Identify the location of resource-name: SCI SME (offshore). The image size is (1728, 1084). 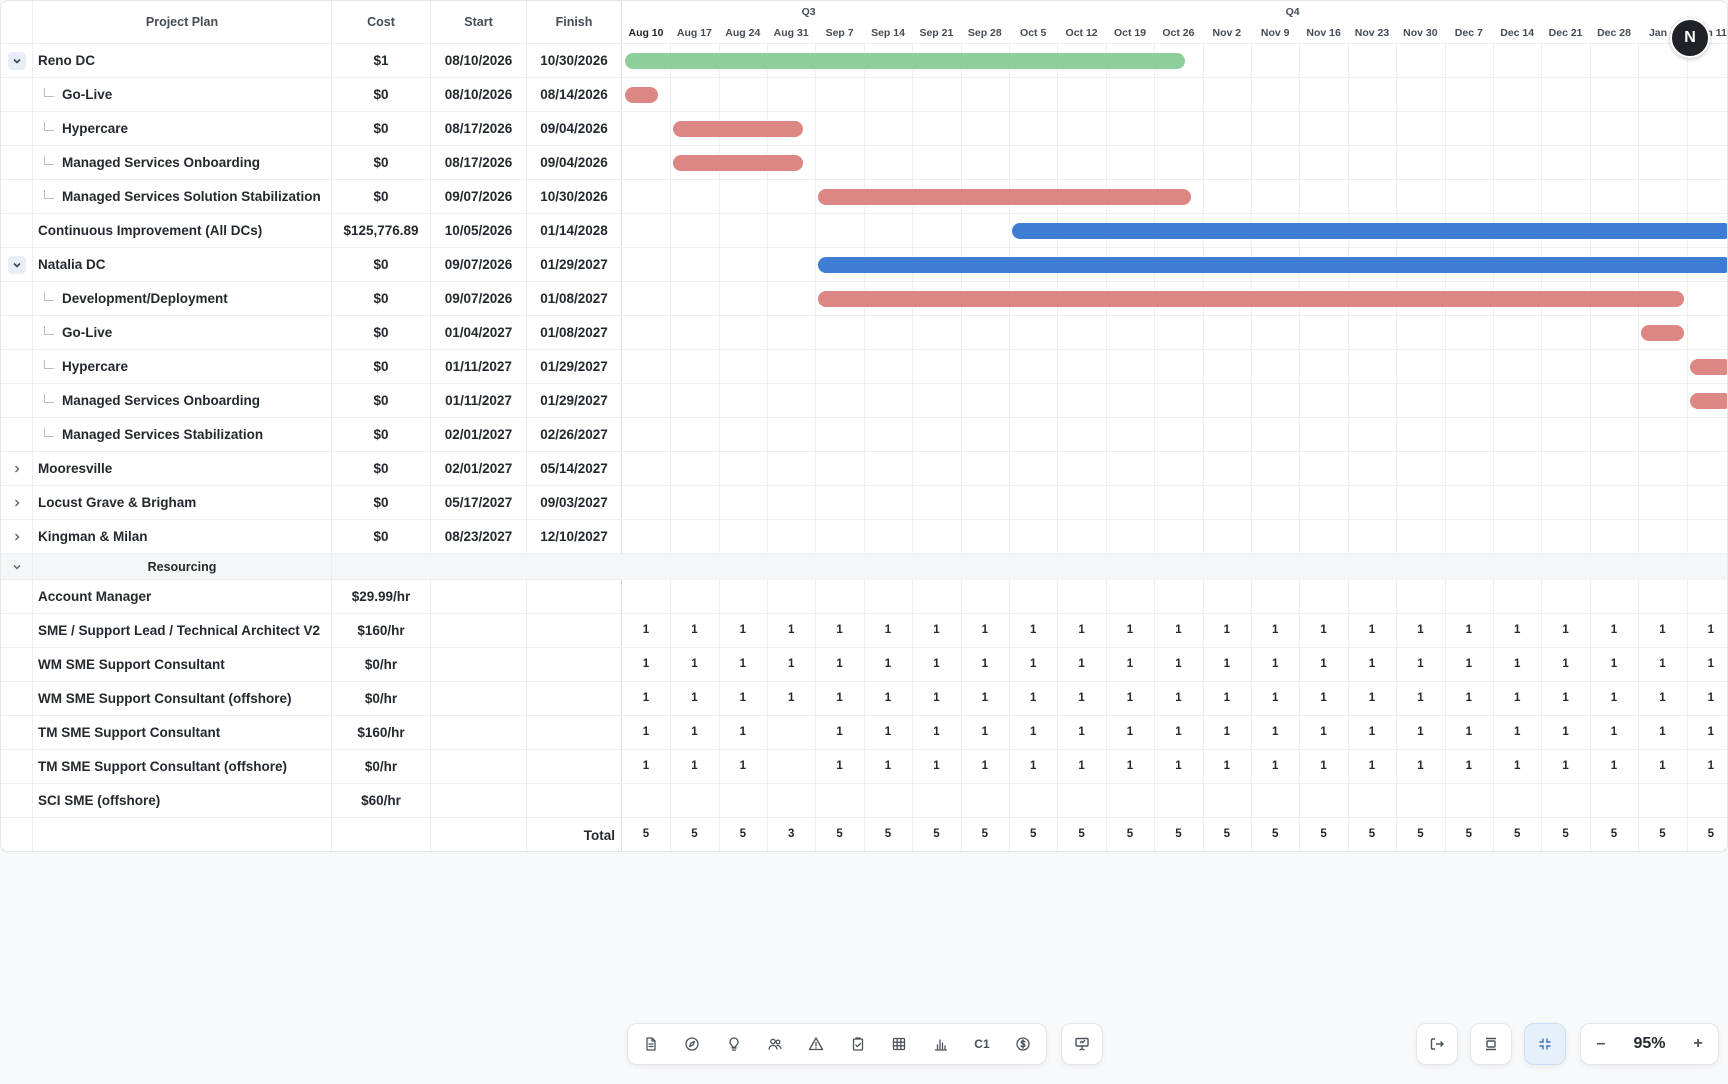
(182, 800).